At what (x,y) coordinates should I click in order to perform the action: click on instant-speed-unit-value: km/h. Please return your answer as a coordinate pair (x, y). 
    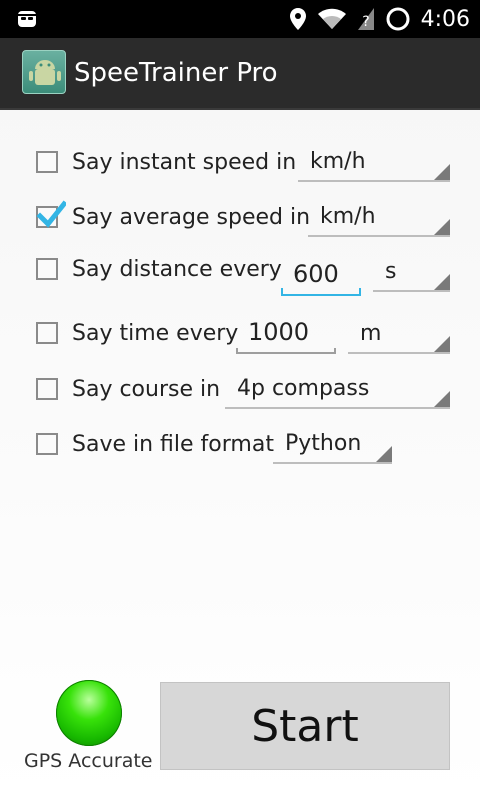
    Looking at the image, I should click on (338, 161).